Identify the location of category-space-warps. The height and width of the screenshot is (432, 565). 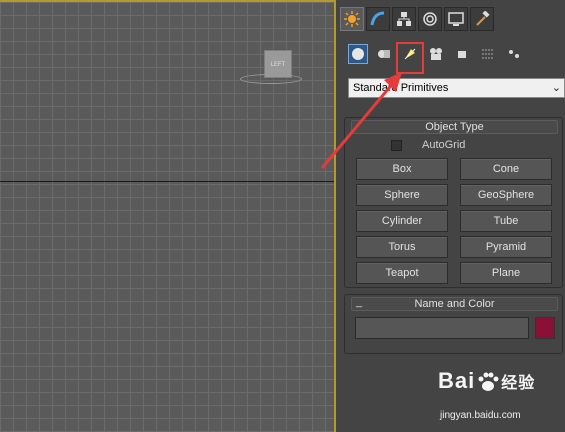
(488, 54).